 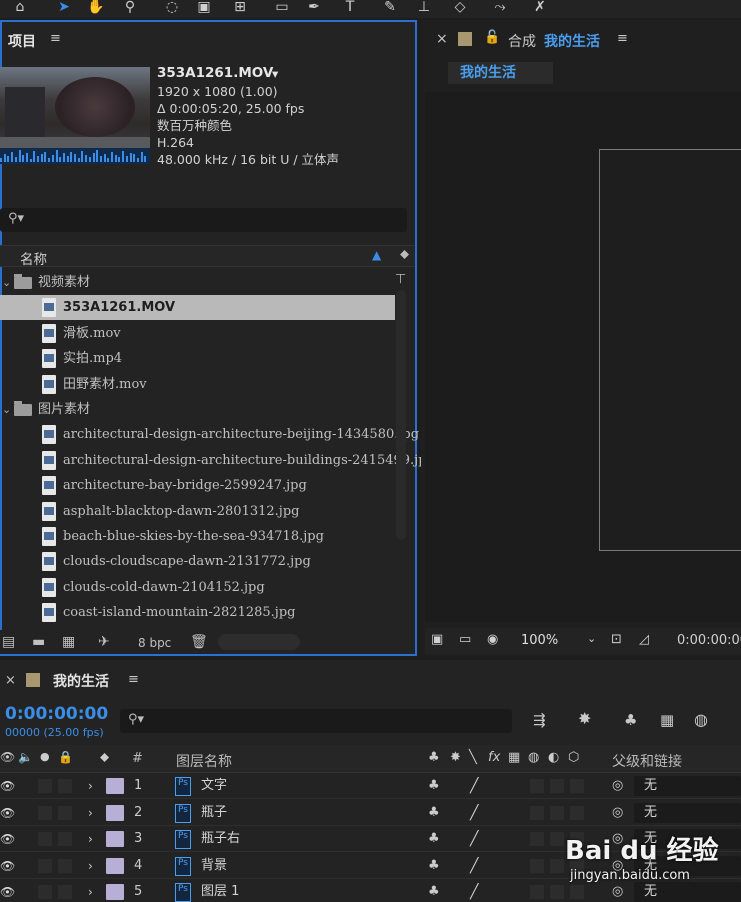 I want to click on selection-tool-icon: ➤, so click(x=64, y=8).